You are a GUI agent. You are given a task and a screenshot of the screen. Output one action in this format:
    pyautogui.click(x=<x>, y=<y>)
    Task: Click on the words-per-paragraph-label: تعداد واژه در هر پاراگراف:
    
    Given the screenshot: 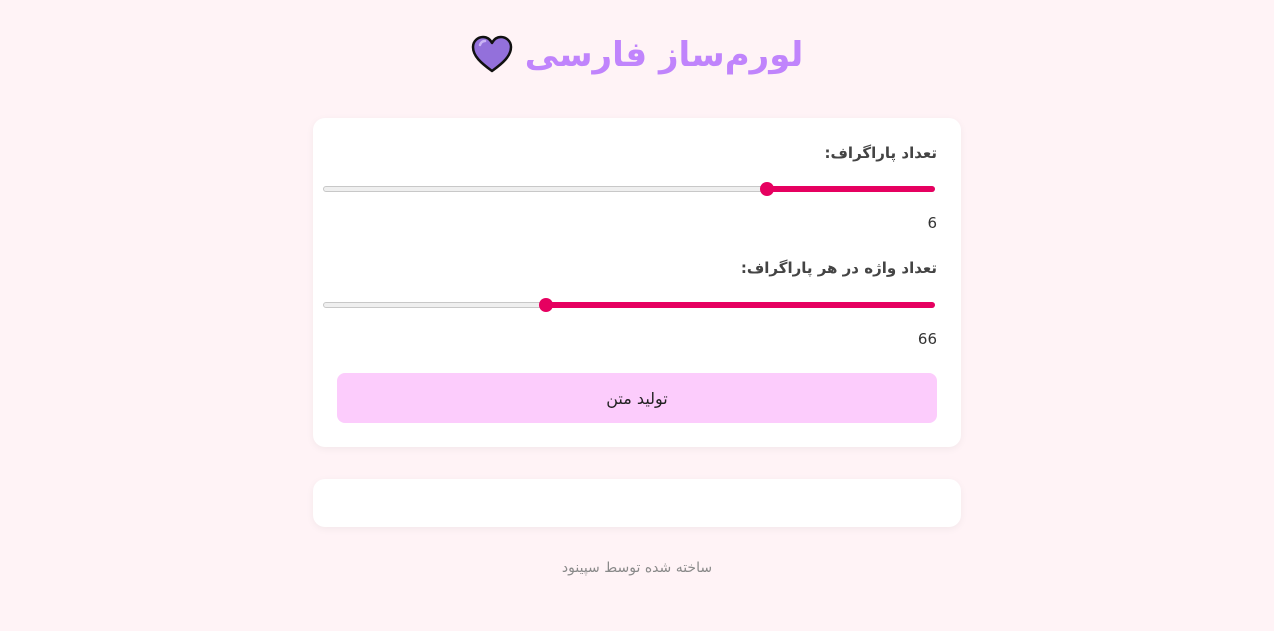 What is the action you would take?
    pyautogui.click(x=838, y=268)
    